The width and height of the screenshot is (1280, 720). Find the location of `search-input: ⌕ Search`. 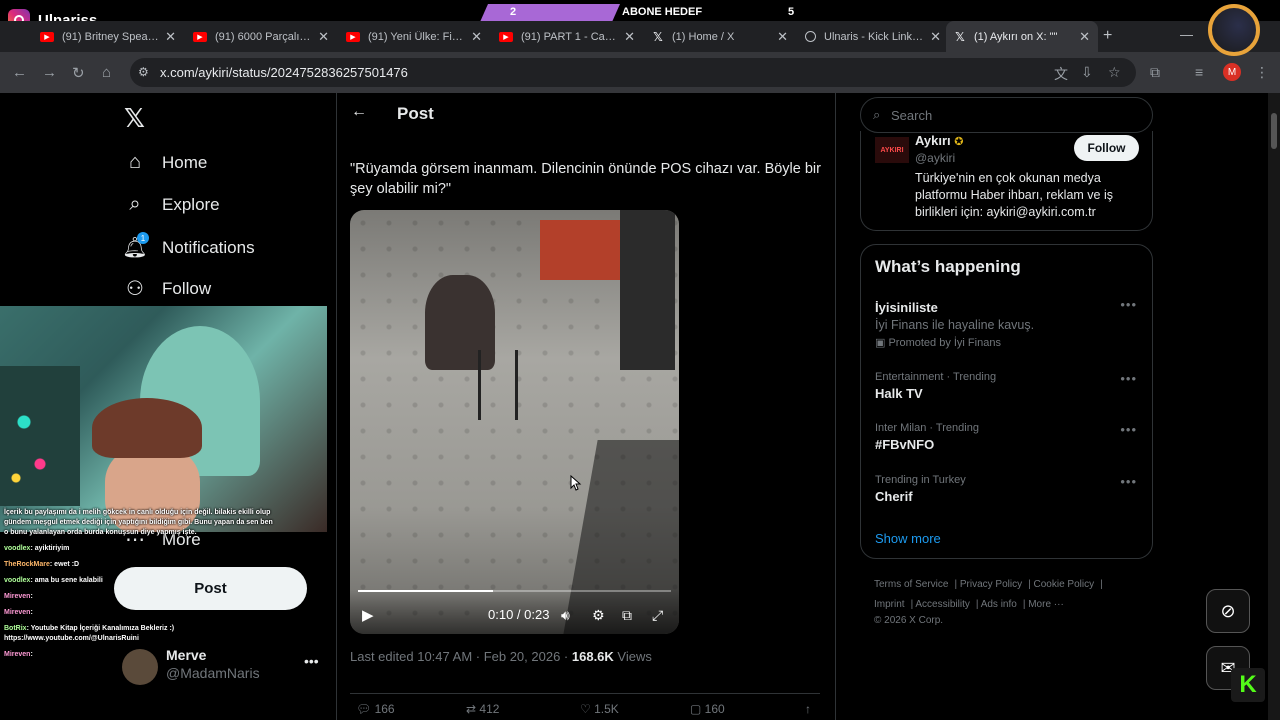

search-input: ⌕ Search is located at coordinates (1006, 115).